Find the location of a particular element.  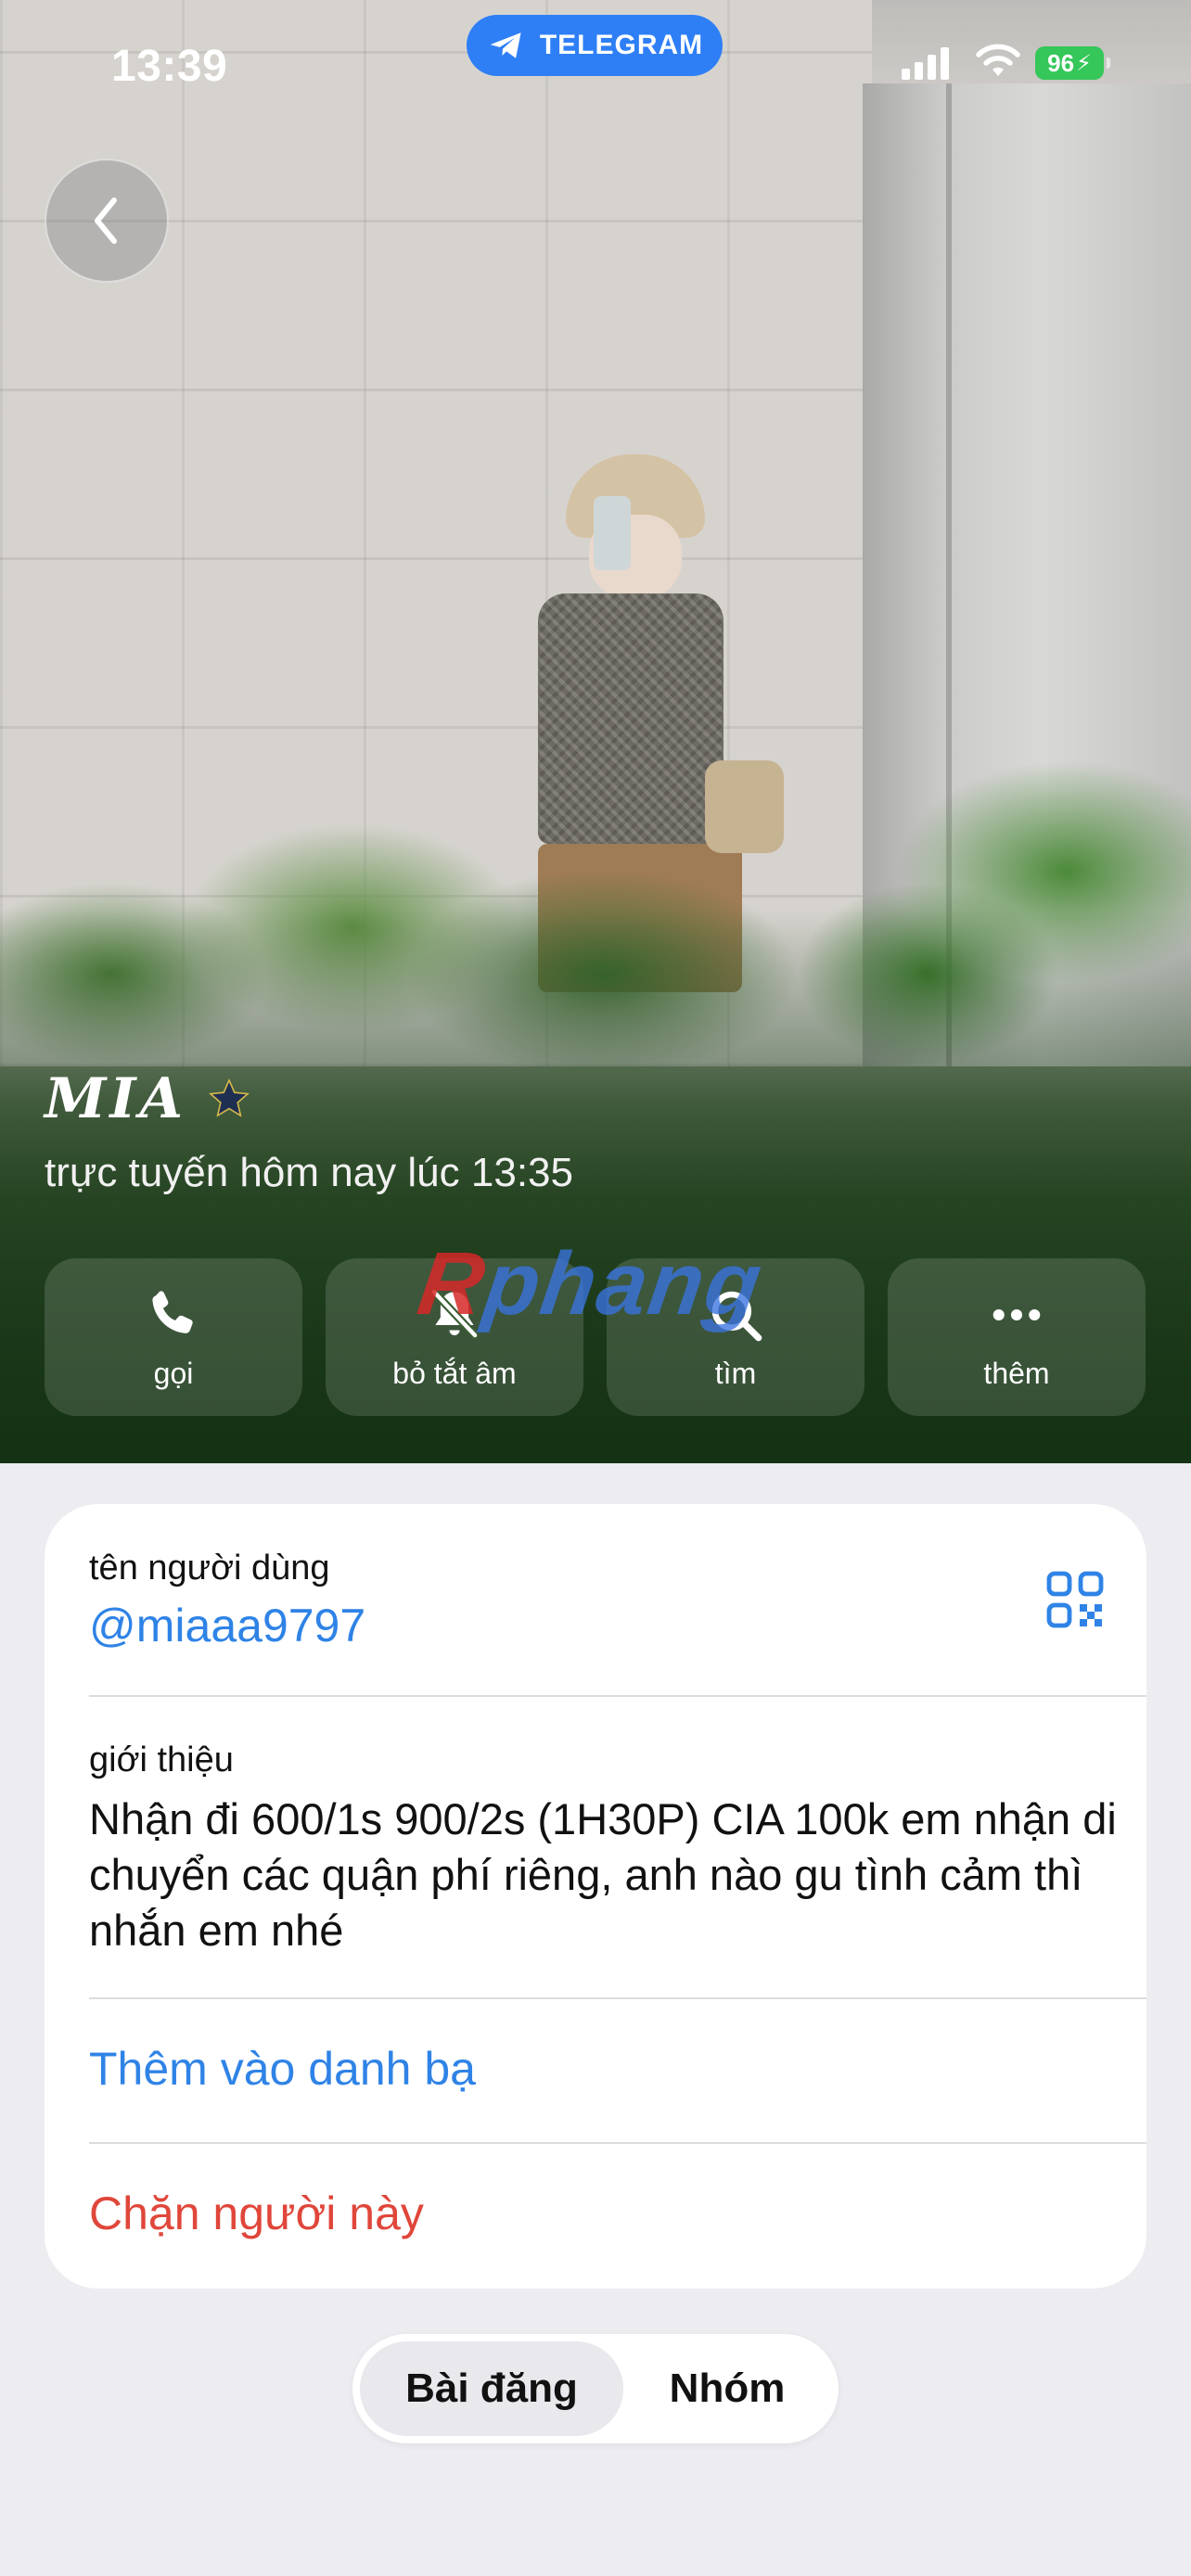

qr-code-icon is located at coordinates (1075, 1599).